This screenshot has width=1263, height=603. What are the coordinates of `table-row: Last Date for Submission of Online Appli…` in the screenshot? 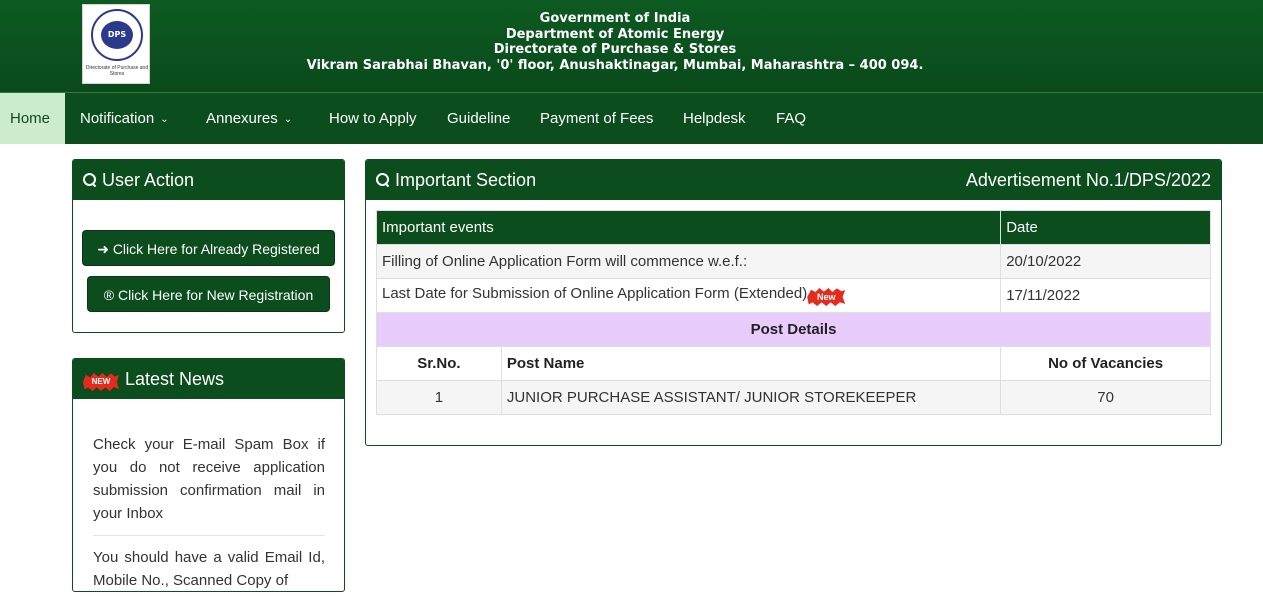 It's located at (793, 295).